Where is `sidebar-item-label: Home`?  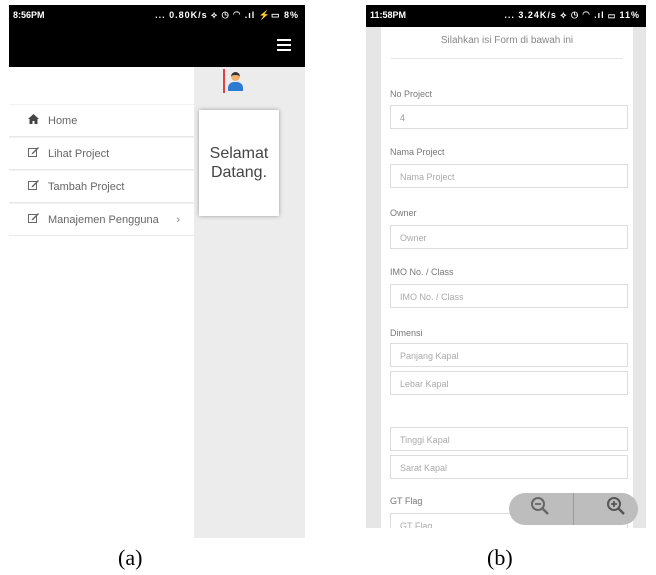
sidebar-item-label: Home is located at coordinates (63, 120).